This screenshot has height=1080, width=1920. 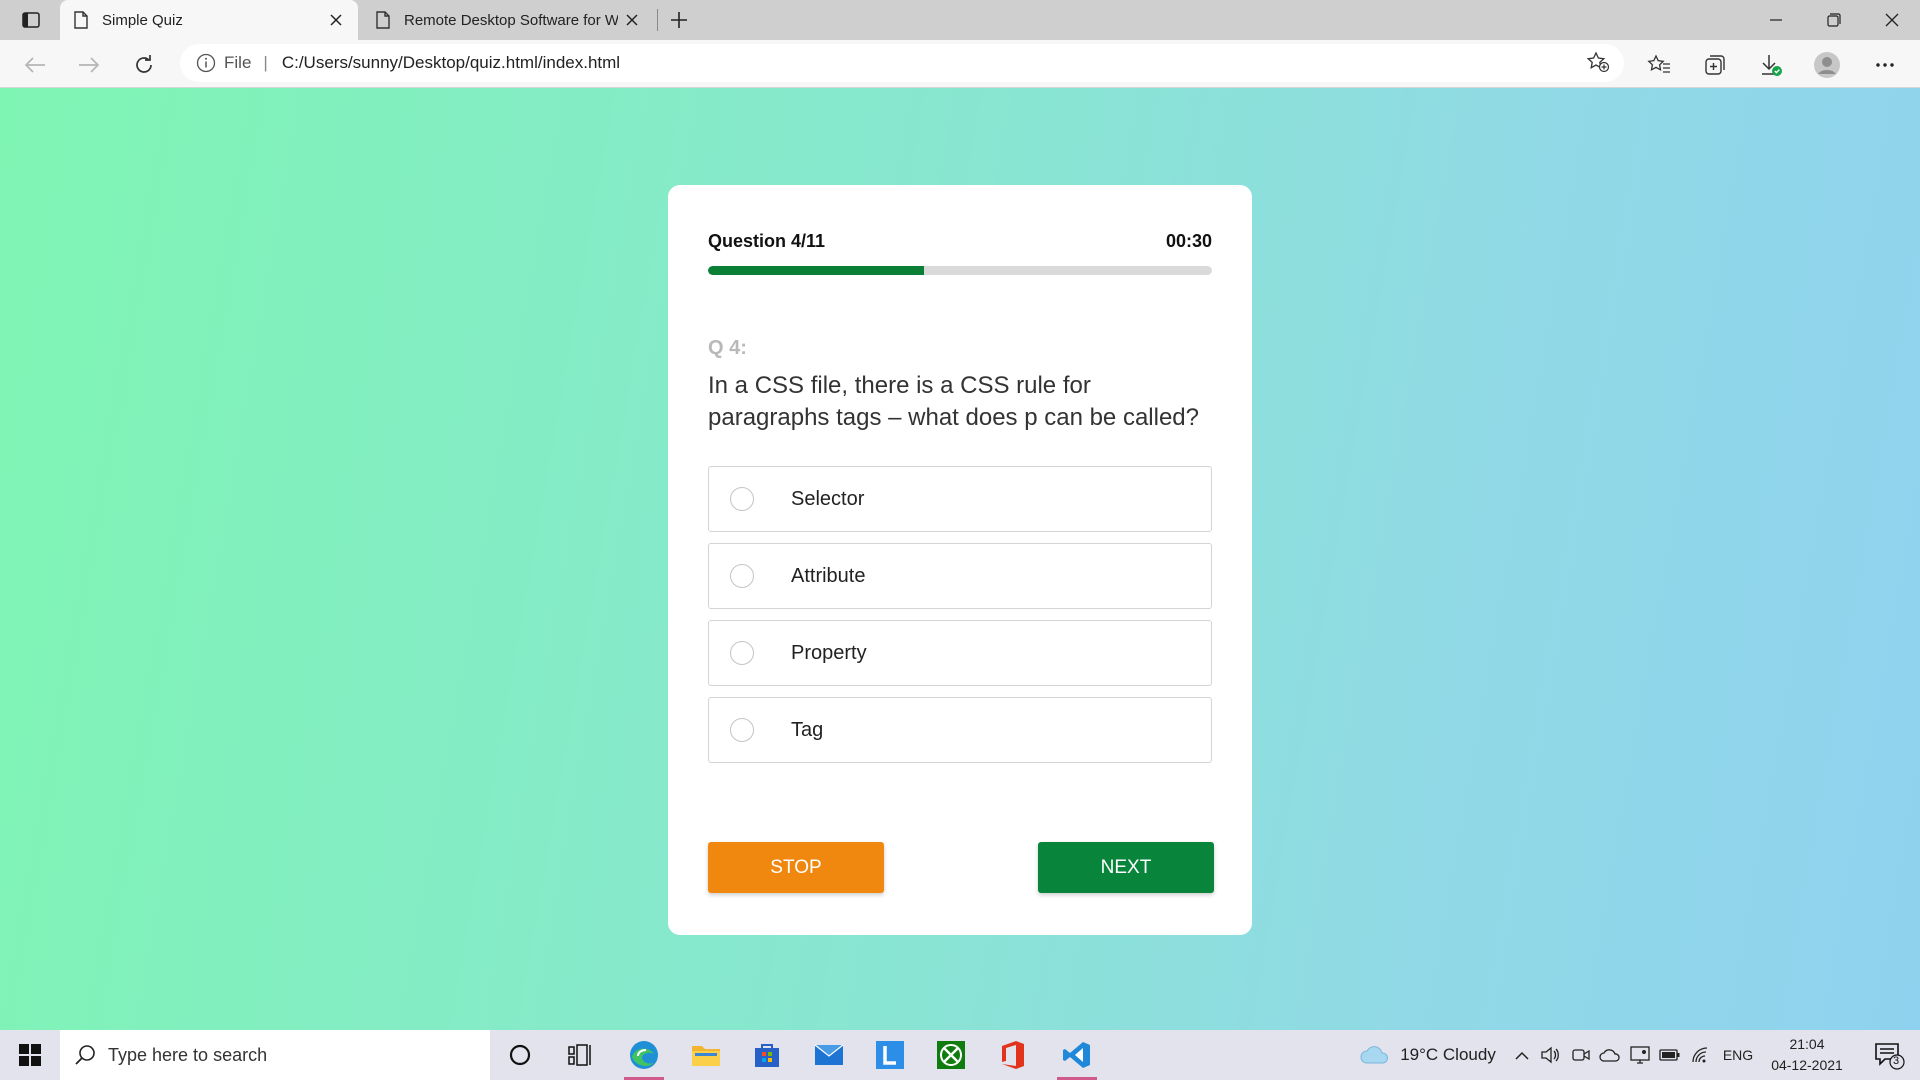 I want to click on edge-app, so click(x=644, y=1055).